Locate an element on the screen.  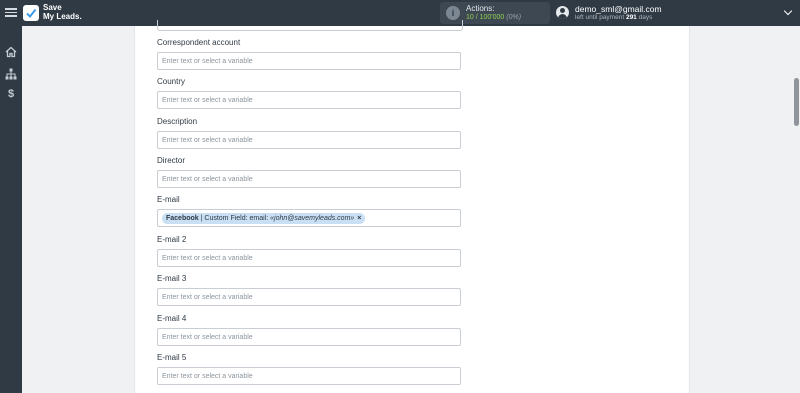
home-icon is located at coordinates (11, 52).